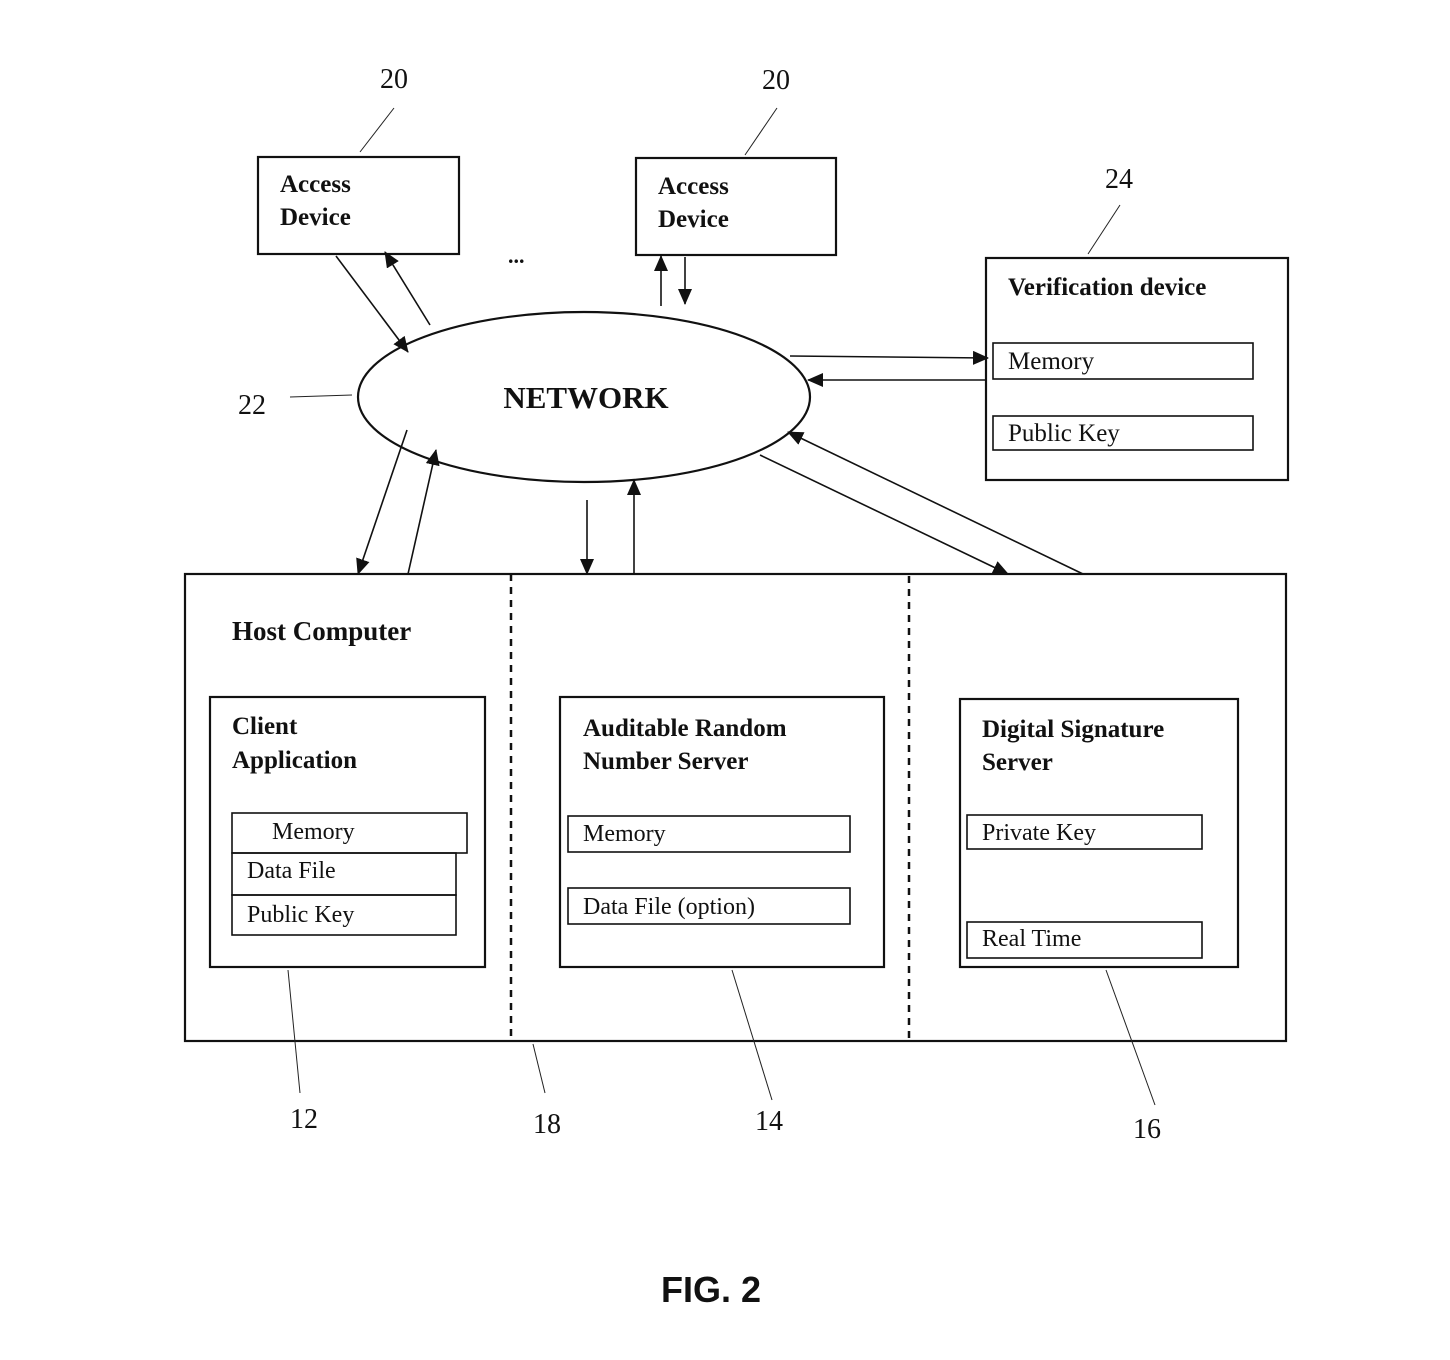 This screenshot has width=1450, height=1360. Describe the element at coordinates (1147, 1129) in the screenshot. I see `ref-label-16: 16` at that location.